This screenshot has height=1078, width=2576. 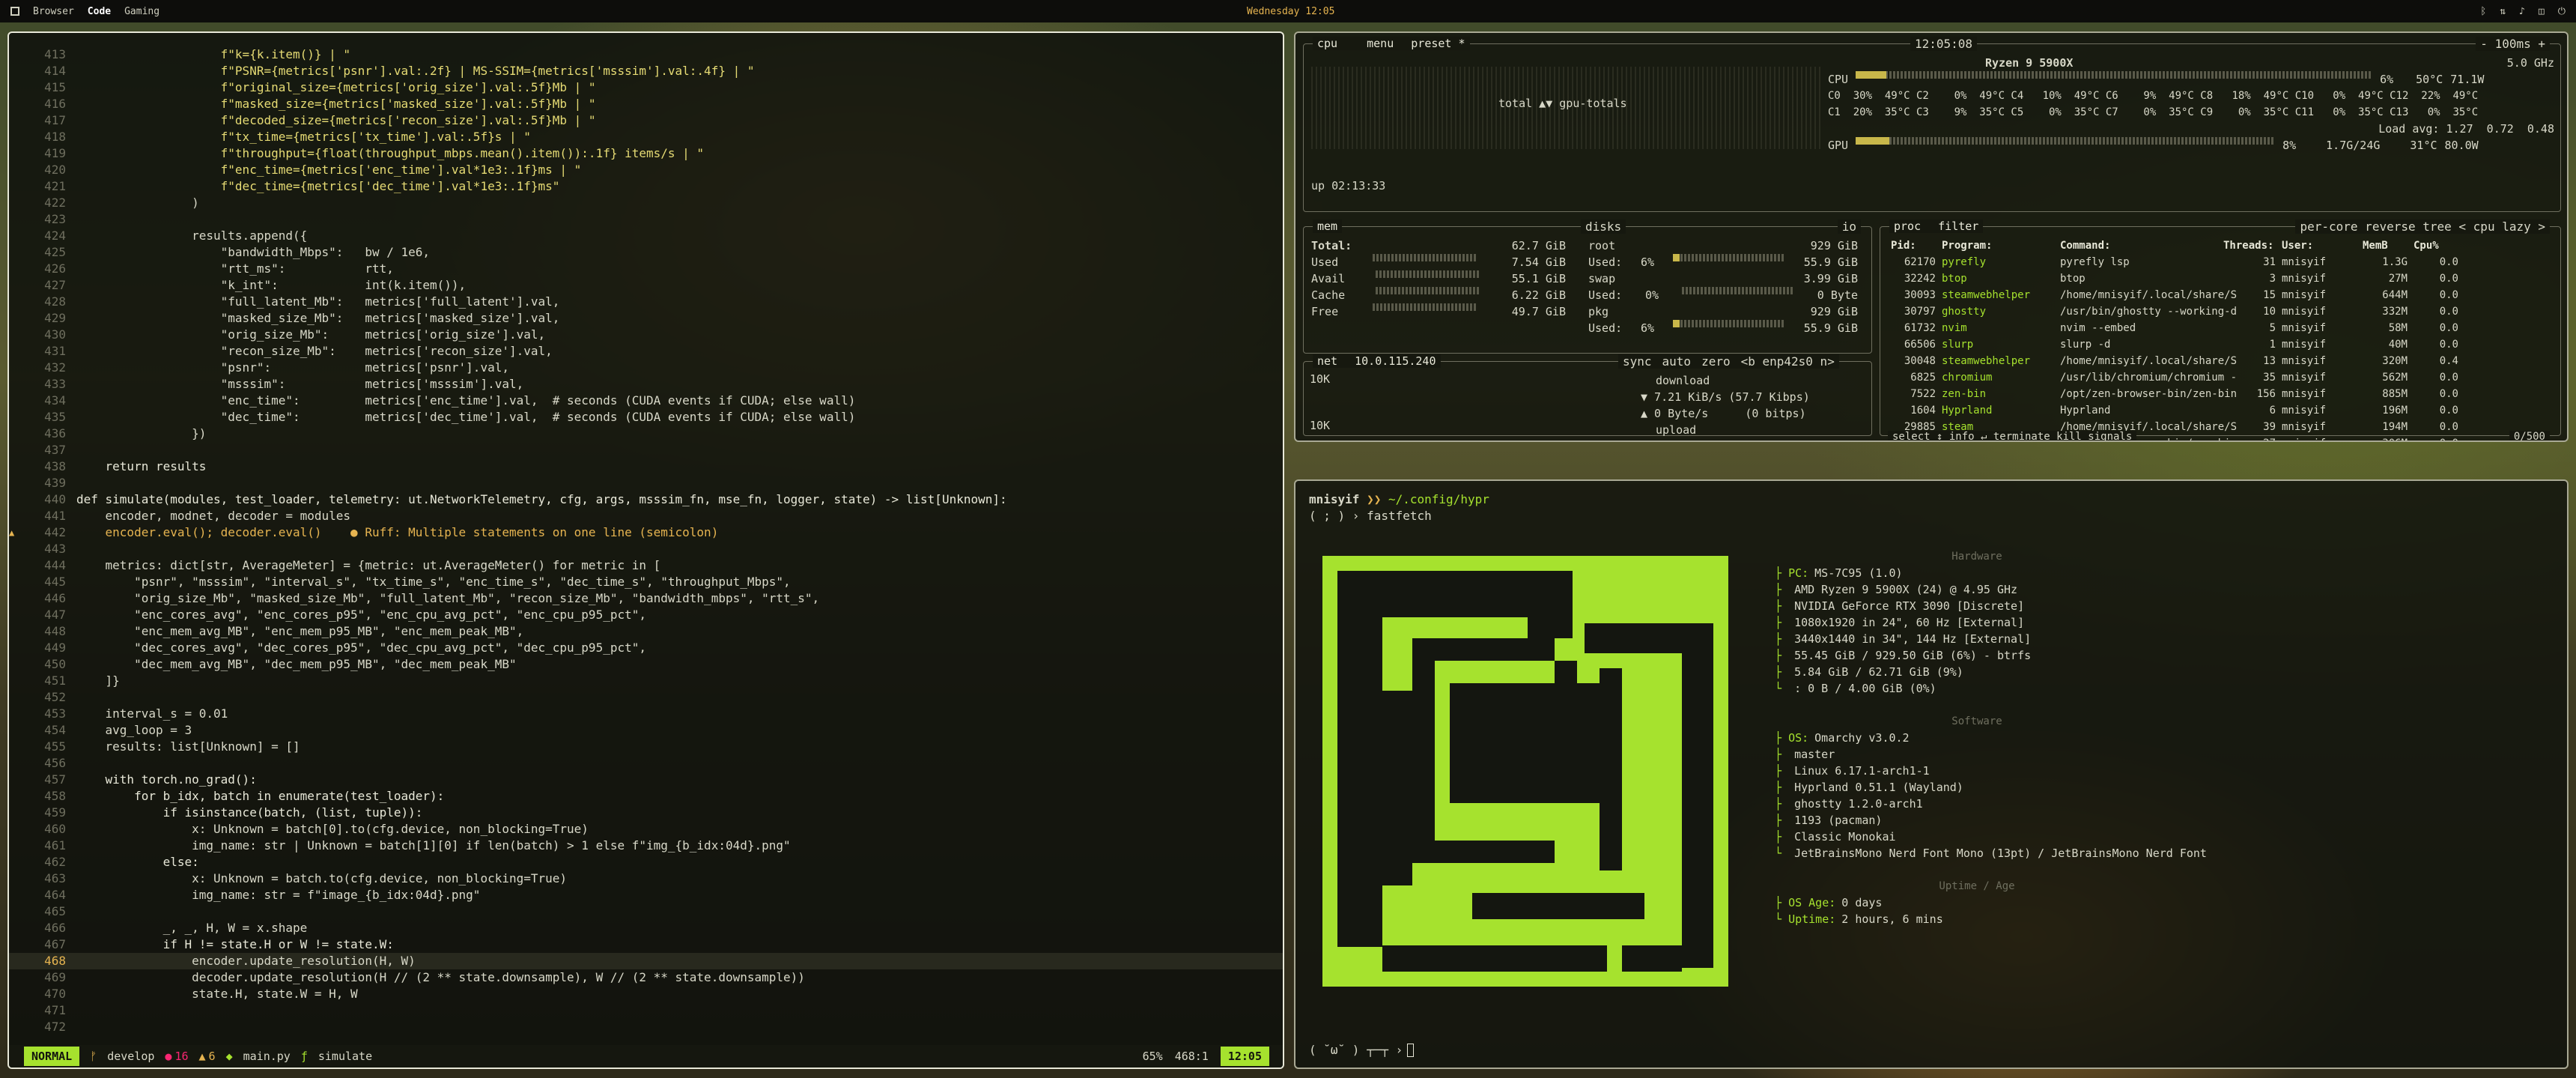 What do you see at coordinates (1716, 361) in the screenshot?
I see `net-zero: zero` at bounding box center [1716, 361].